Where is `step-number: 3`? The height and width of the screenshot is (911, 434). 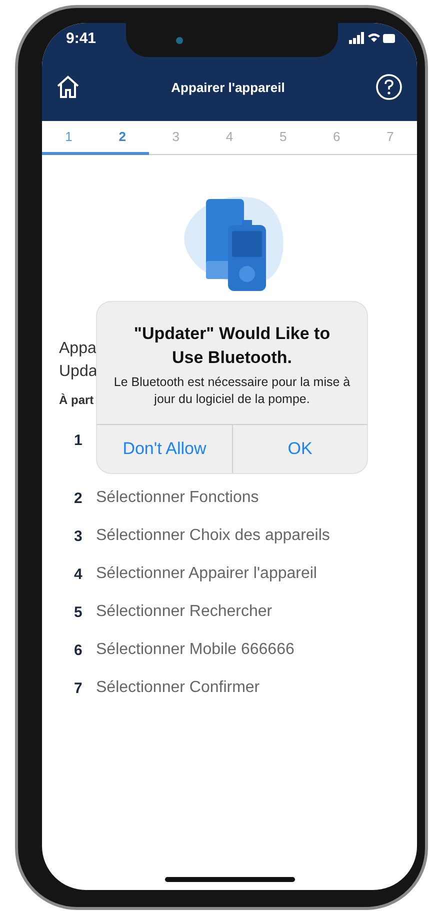
step-number: 3 is located at coordinates (79, 536).